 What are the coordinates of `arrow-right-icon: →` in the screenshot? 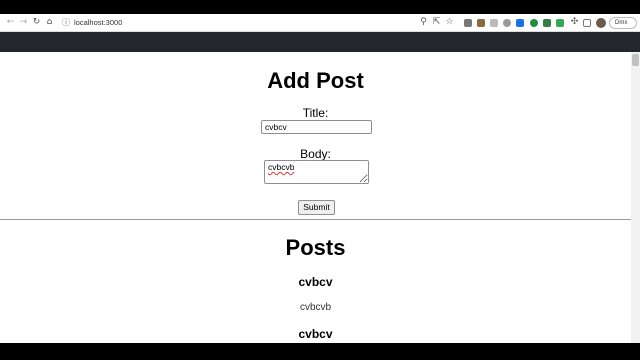 It's located at (23, 22).